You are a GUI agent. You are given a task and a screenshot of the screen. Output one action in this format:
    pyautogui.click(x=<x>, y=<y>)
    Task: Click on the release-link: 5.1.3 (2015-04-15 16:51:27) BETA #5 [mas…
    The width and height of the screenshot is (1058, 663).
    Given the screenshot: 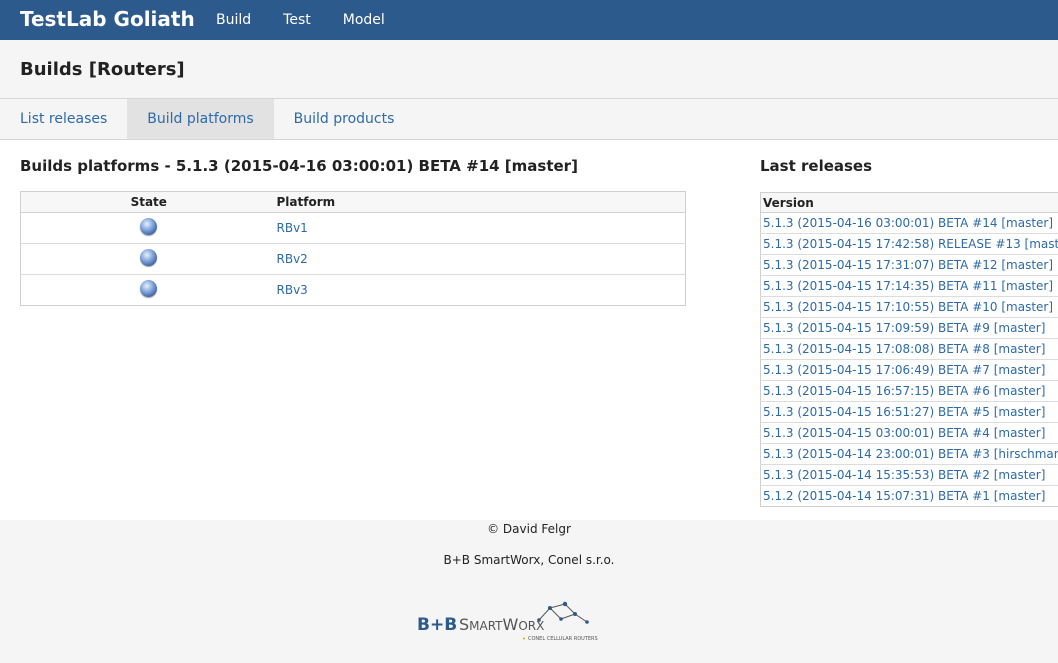 What is the action you would take?
    pyautogui.click(x=904, y=412)
    